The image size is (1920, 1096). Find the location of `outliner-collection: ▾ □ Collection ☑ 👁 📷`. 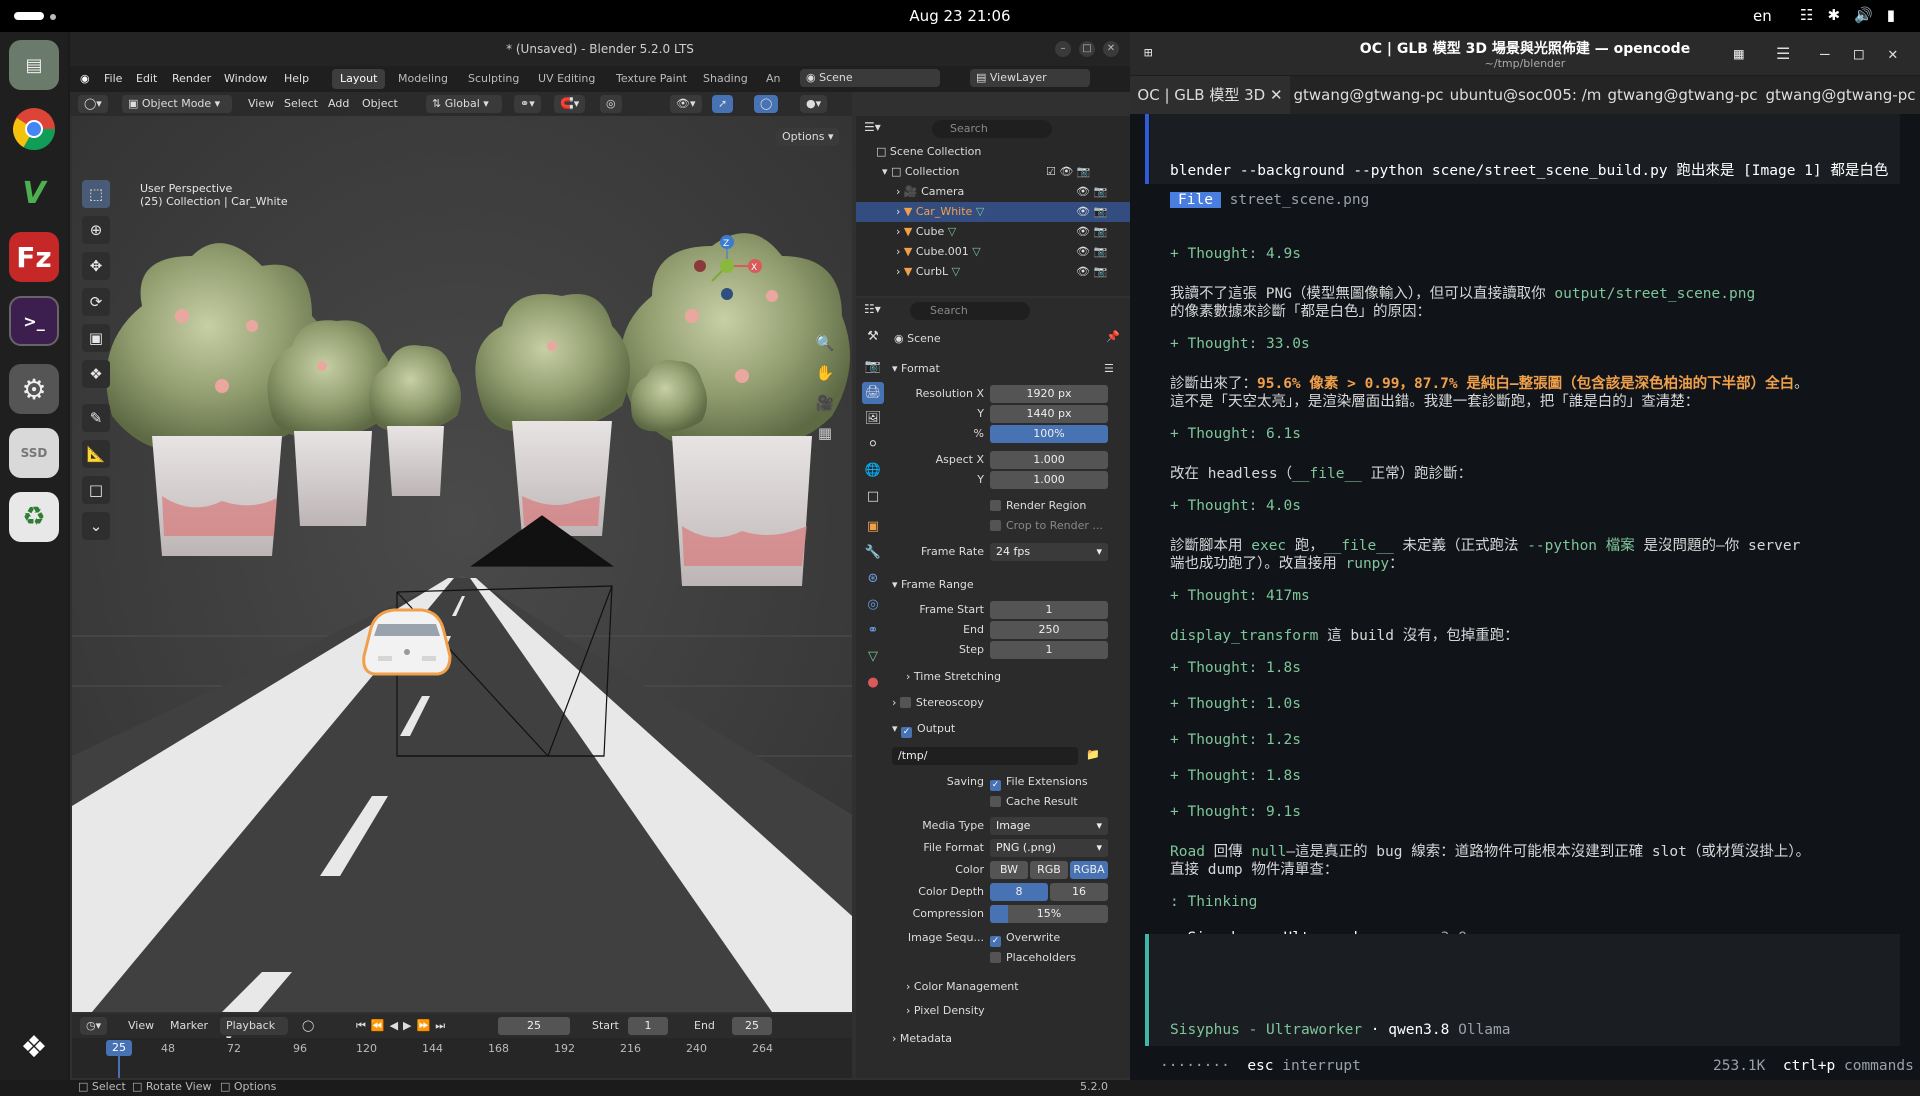

outliner-collection: ▾ □ Collection ☑ 👁 📷 is located at coordinates (993, 172).